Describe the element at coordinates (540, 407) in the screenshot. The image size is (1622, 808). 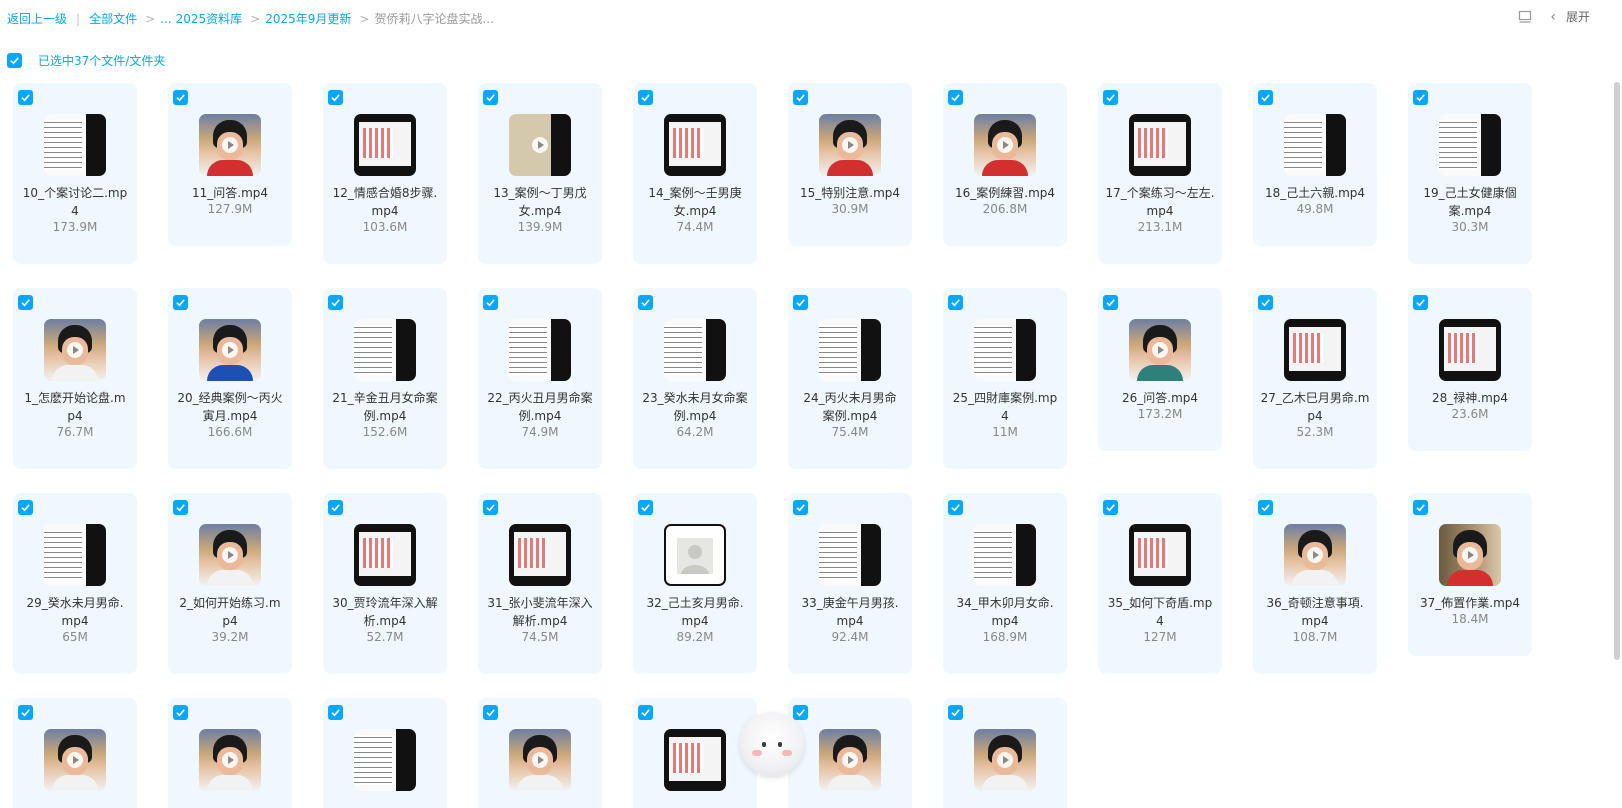
I see `file-name: 22_丙火丑月男命案 例.mp4` at that location.